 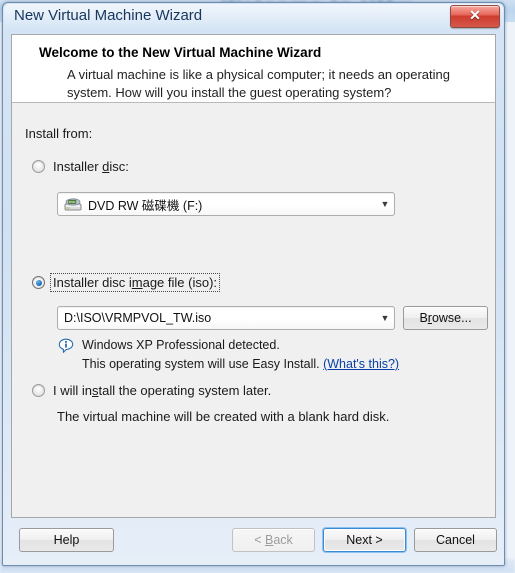 What do you see at coordinates (66, 540) in the screenshot?
I see `help-button: Help` at bounding box center [66, 540].